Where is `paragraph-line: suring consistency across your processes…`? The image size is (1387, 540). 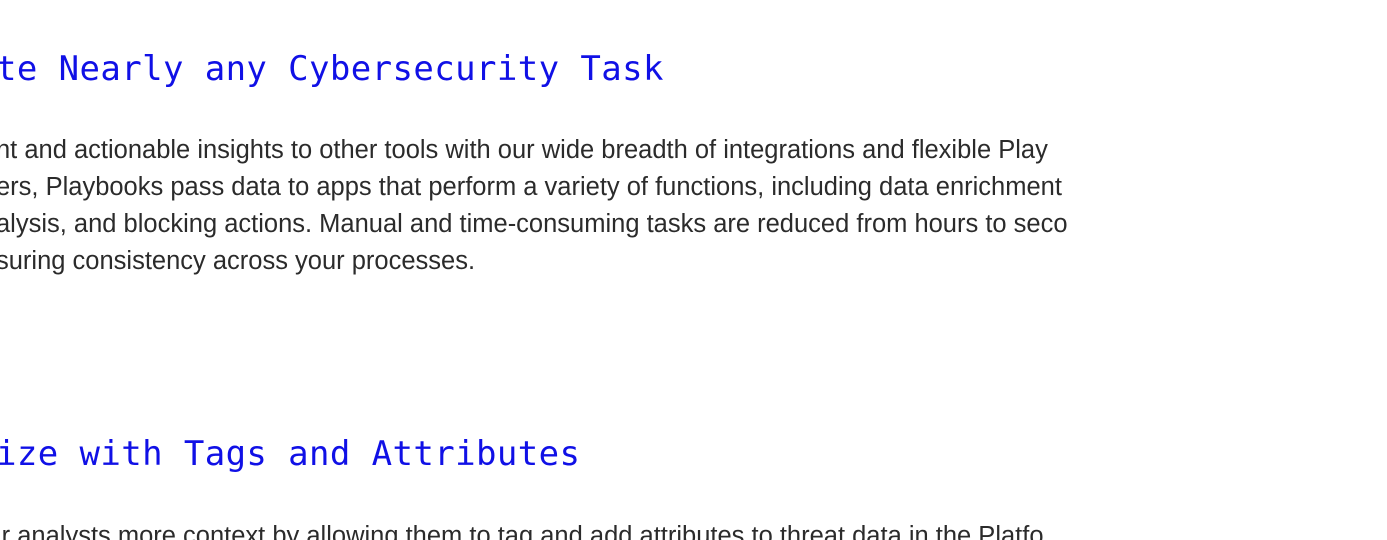 paragraph-line: suring consistency across your processes… is located at coordinates (238, 261).